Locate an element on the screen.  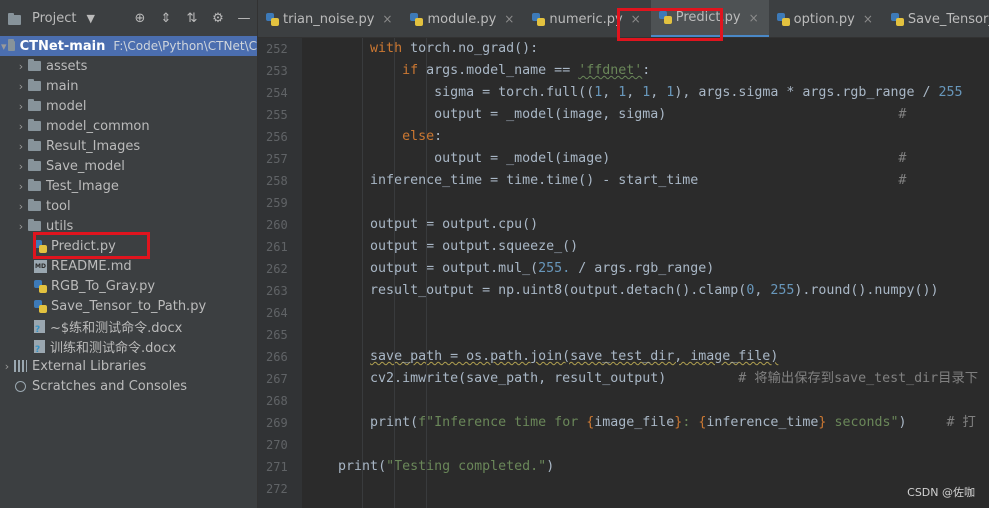
root-folder-name: CTNet-main is located at coordinates (62, 46).